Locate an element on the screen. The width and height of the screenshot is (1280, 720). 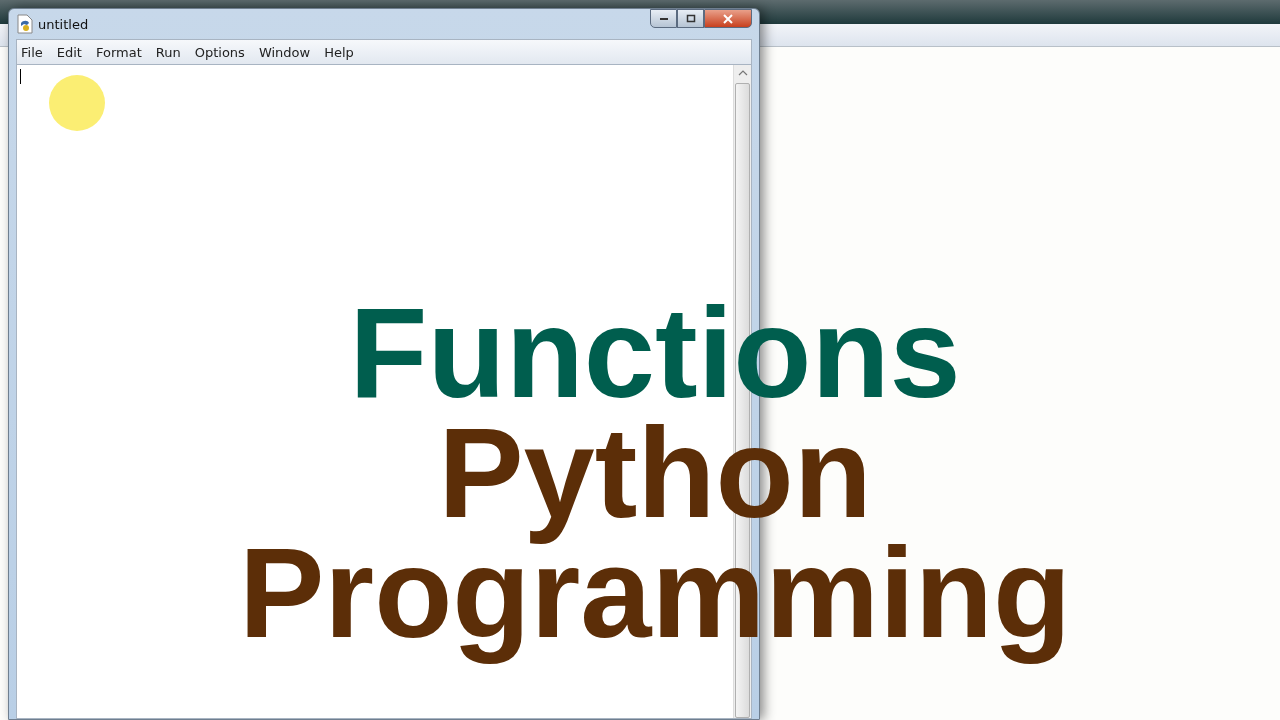
menu-item: Run is located at coordinates (168, 52).